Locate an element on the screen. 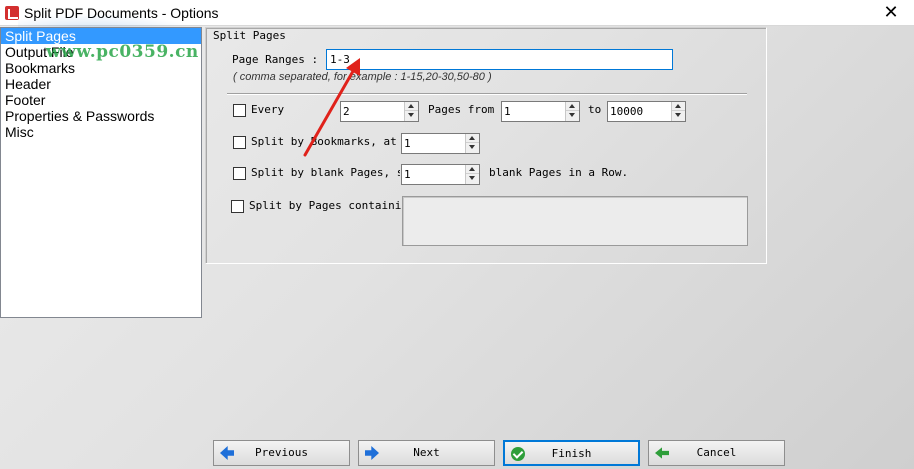  finish-button: Finish is located at coordinates (571, 453).